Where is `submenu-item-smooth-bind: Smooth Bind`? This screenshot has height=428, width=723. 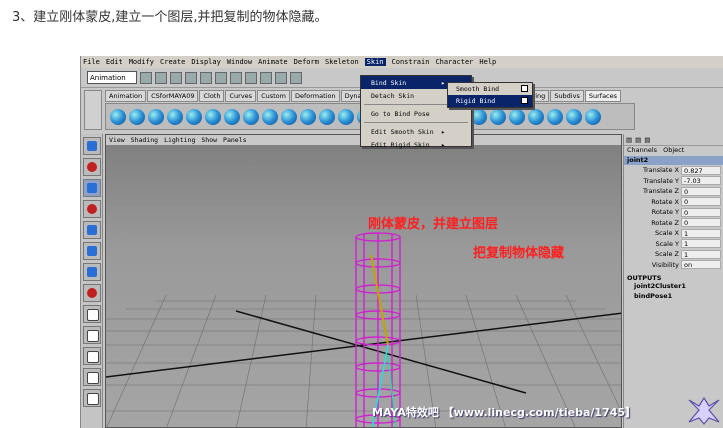
submenu-item-smooth-bind: Smooth Bind is located at coordinates (490, 89).